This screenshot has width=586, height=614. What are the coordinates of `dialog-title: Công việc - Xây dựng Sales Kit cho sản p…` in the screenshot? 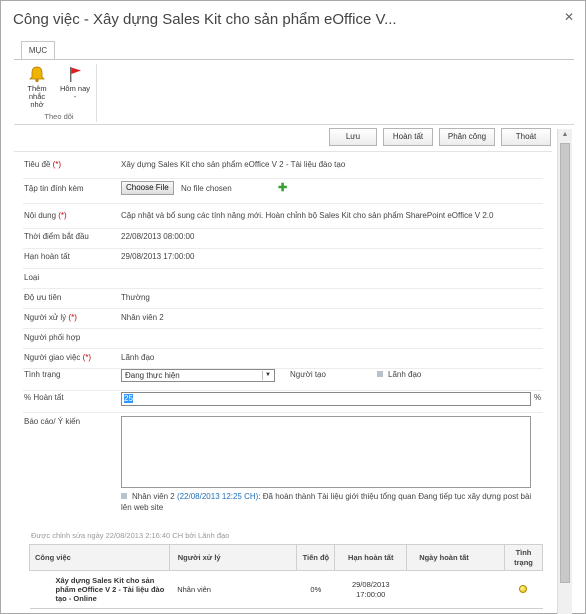 It's located at (205, 19).